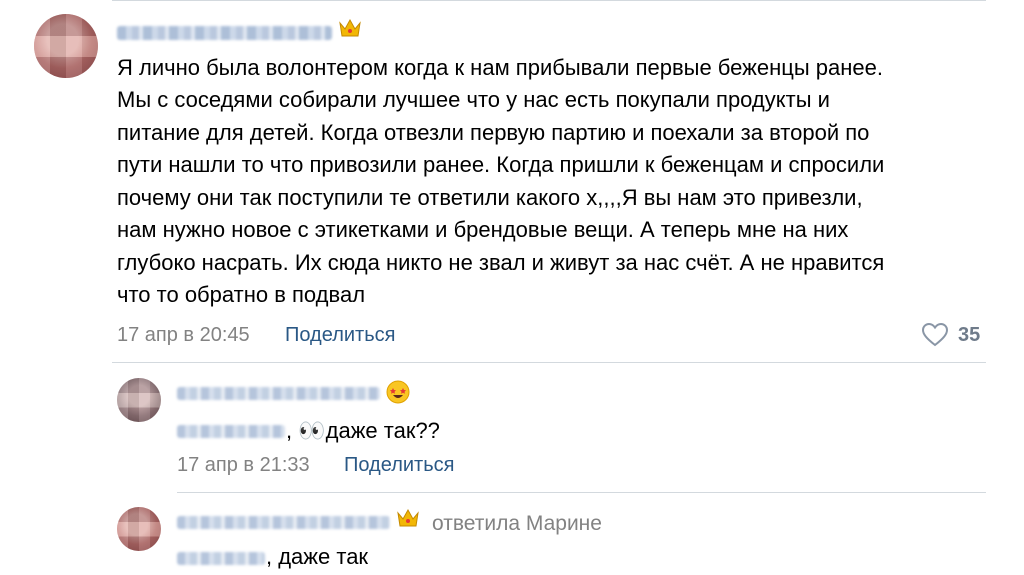 This screenshot has height=575, width=1024. I want to click on reply-text: , даже так, so click(317, 556).